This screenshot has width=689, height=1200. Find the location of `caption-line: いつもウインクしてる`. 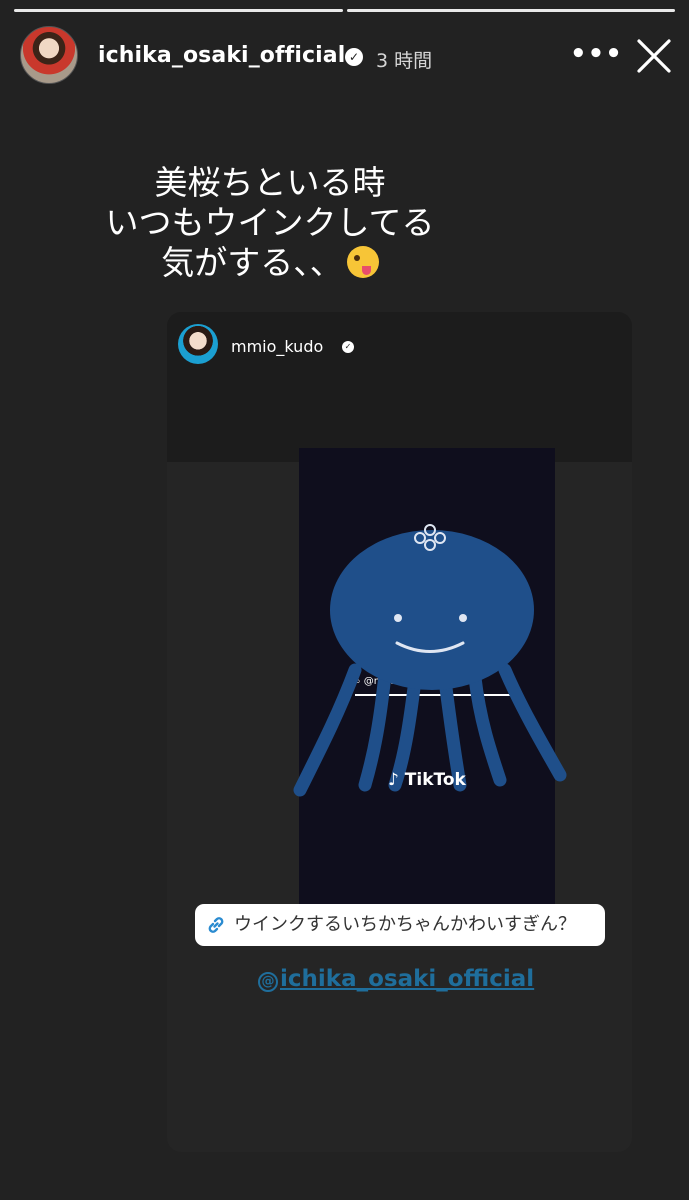

caption-line: いつもウインクしてる is located at coordinates (270, 222).